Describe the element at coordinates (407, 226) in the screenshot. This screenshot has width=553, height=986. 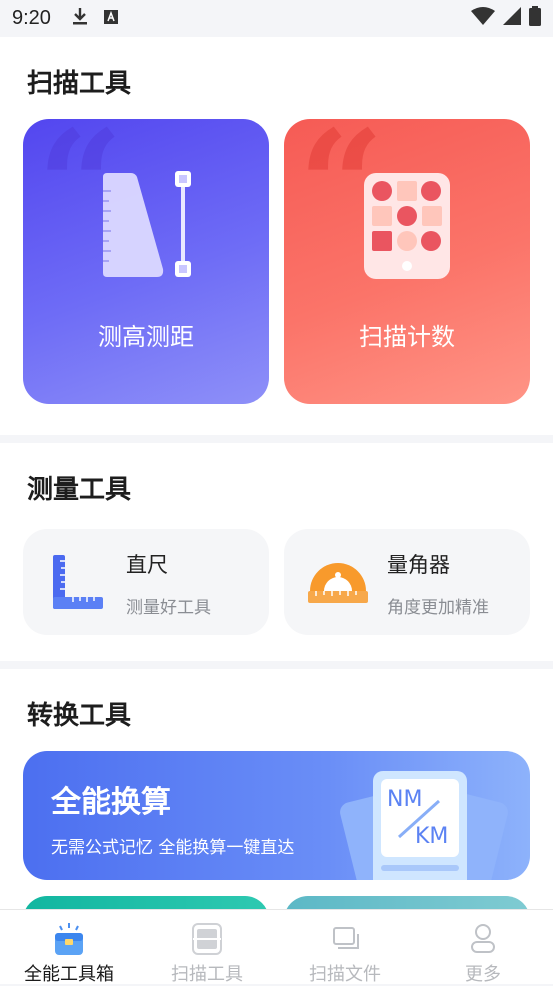
I see `count-grid-icon` at that location.